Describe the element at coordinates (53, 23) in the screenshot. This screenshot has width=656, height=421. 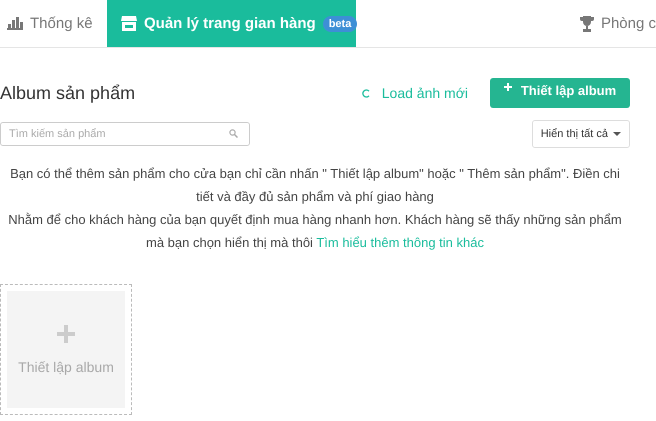
I see `nav-tab: Thống kê` at that location.